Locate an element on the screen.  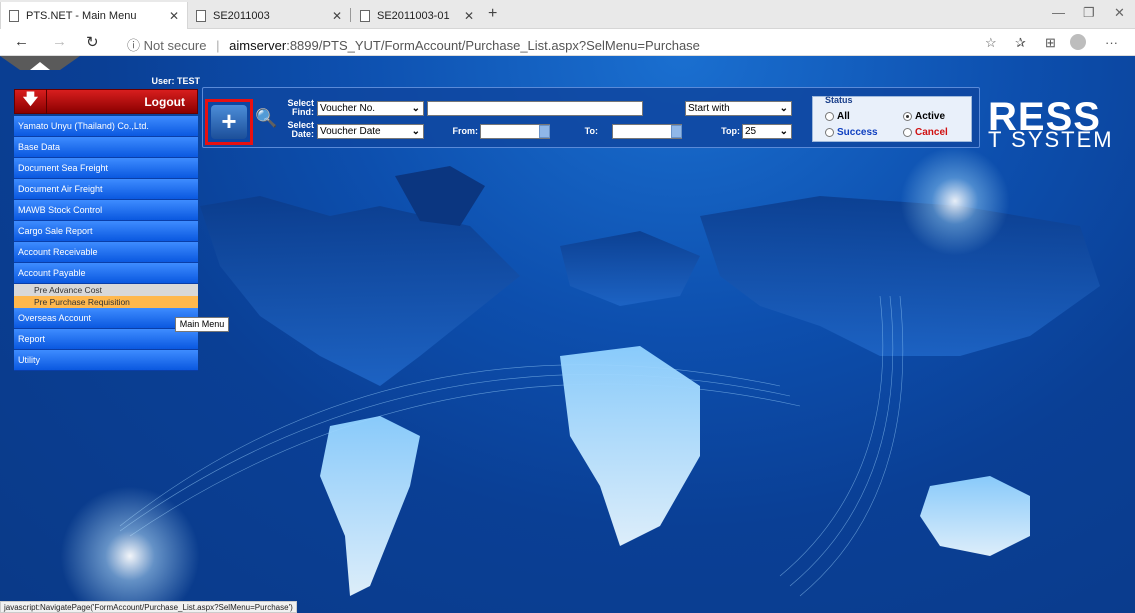
window-close-icon: ✕ is located at coordinates (1119, 13).